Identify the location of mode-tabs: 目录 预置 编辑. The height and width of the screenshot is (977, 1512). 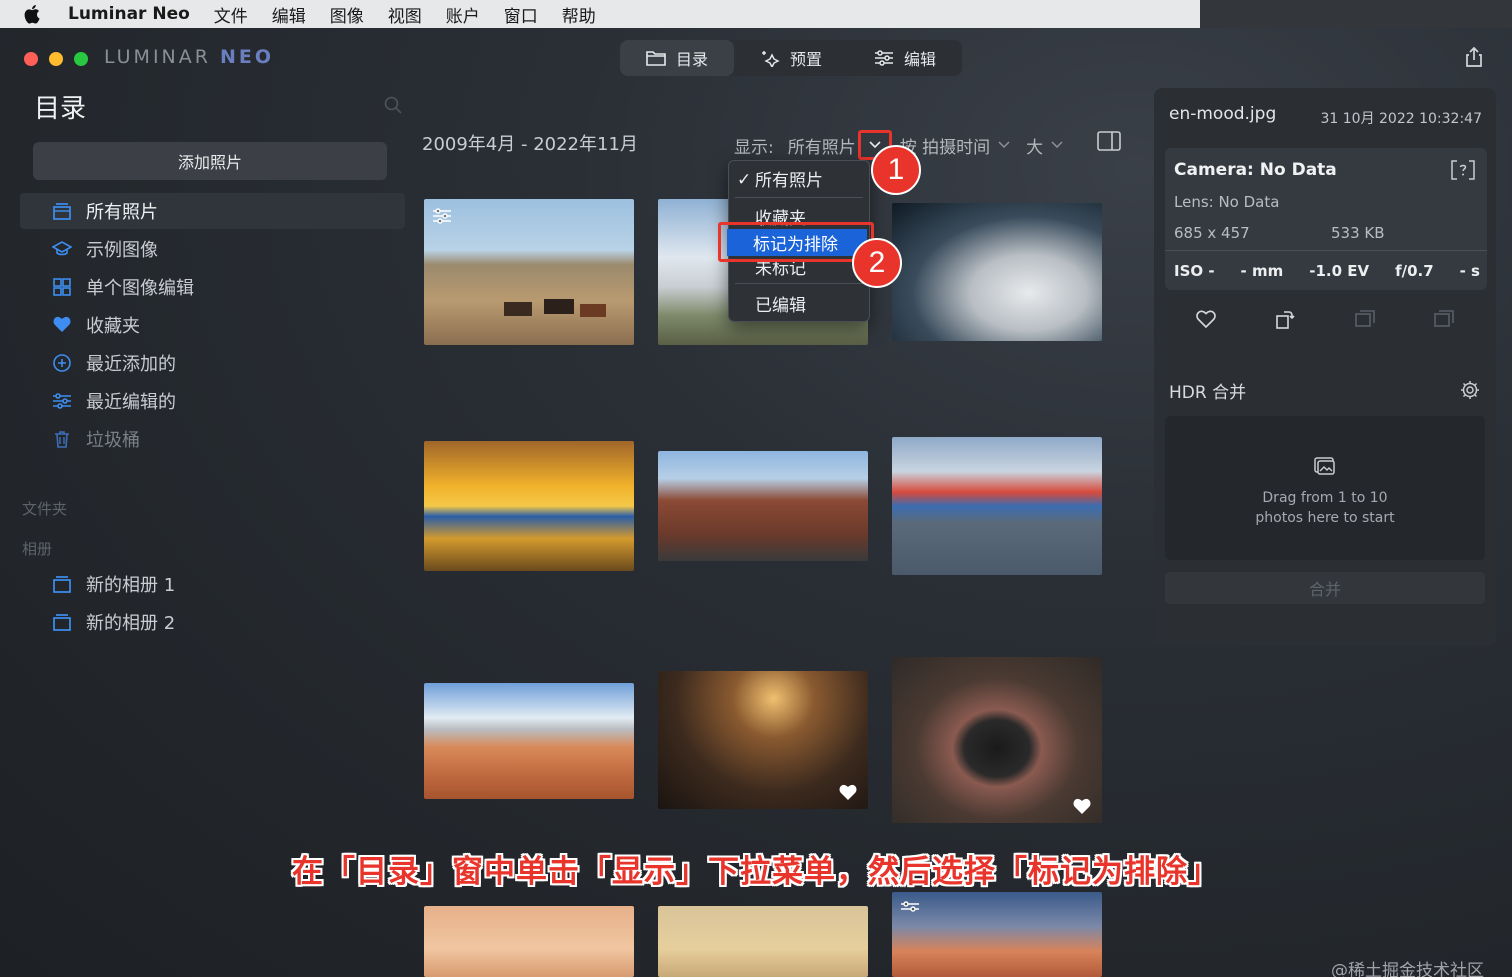
(791, 58).